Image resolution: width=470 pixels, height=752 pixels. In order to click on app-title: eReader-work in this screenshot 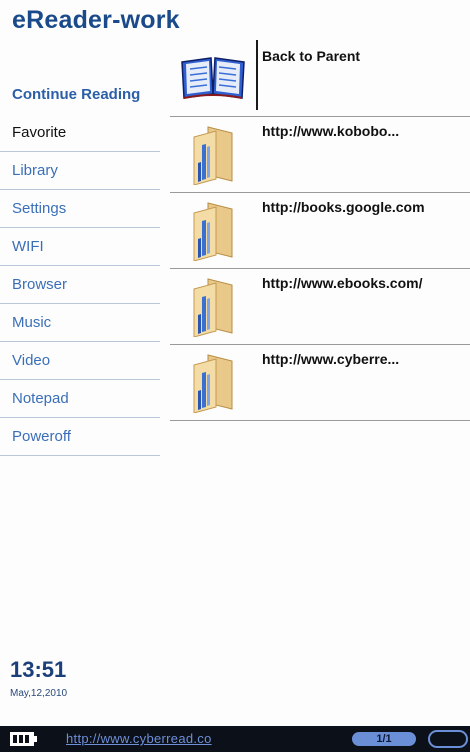, I will do `click(96, 20)`.